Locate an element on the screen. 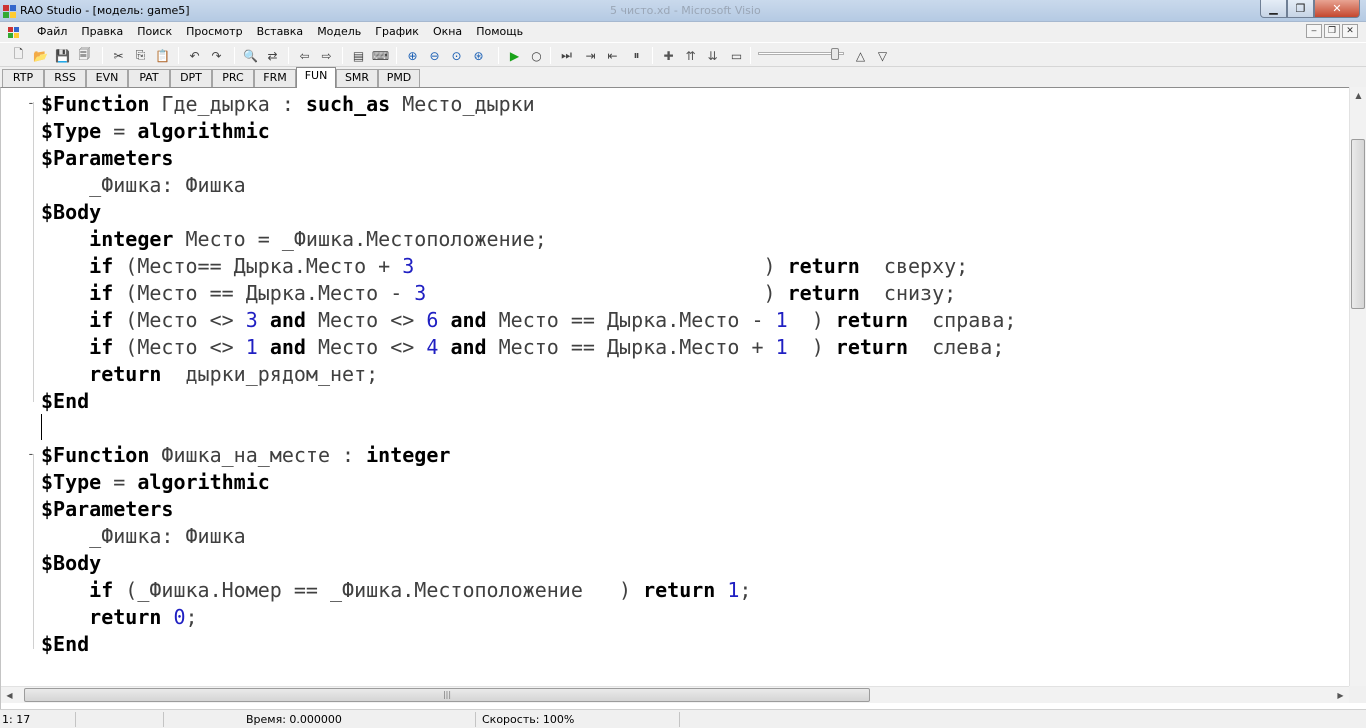 This screenshot has width=1366, height=728. tab-fun: FUN is located at coordinates (316, 77).